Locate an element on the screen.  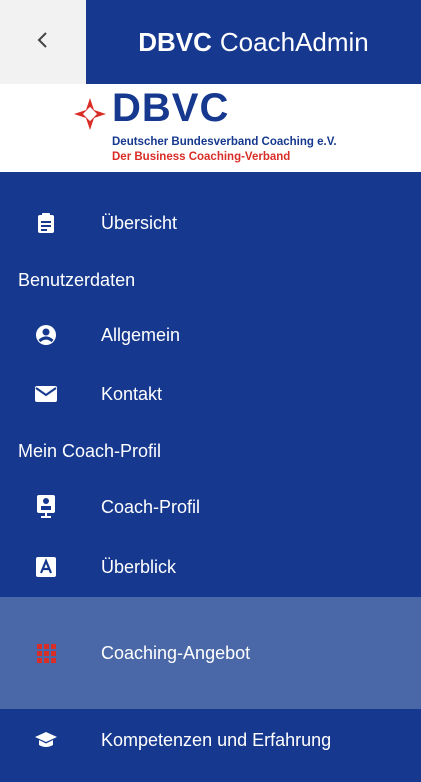
top-bar: DBVC CoachAdmin is located at coordinates (210, 42).